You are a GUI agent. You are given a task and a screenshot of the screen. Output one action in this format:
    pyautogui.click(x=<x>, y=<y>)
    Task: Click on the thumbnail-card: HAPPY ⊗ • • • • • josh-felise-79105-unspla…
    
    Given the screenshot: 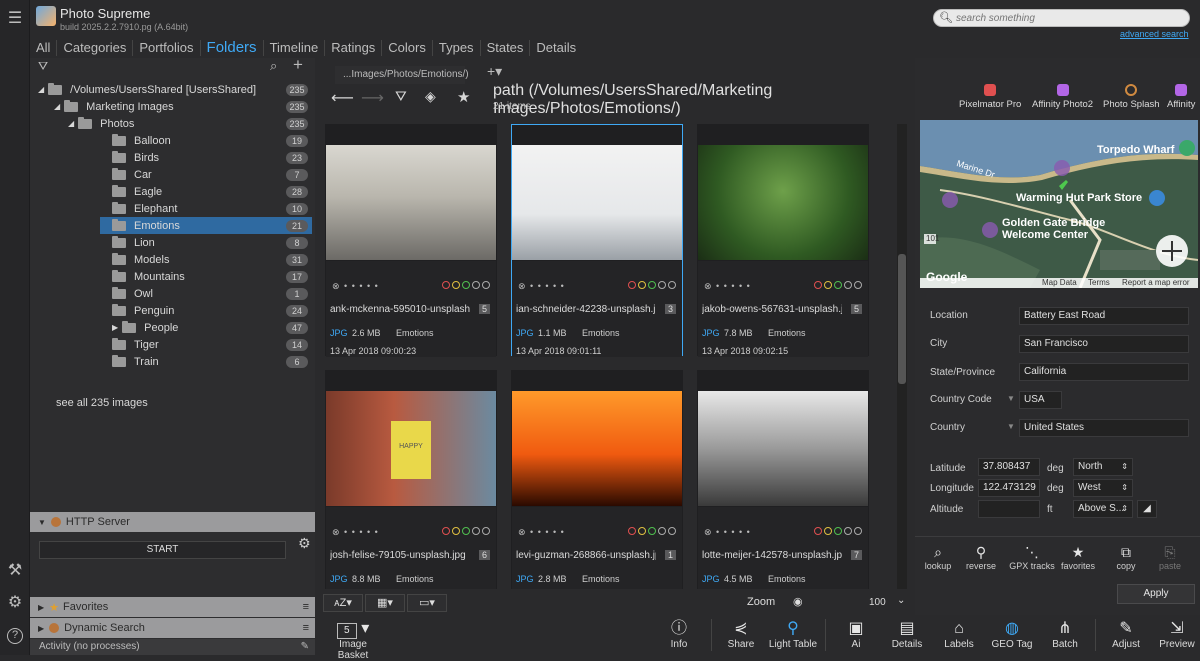 What is the action you would take?
    pyautogui.click(x=411, y=479)
    